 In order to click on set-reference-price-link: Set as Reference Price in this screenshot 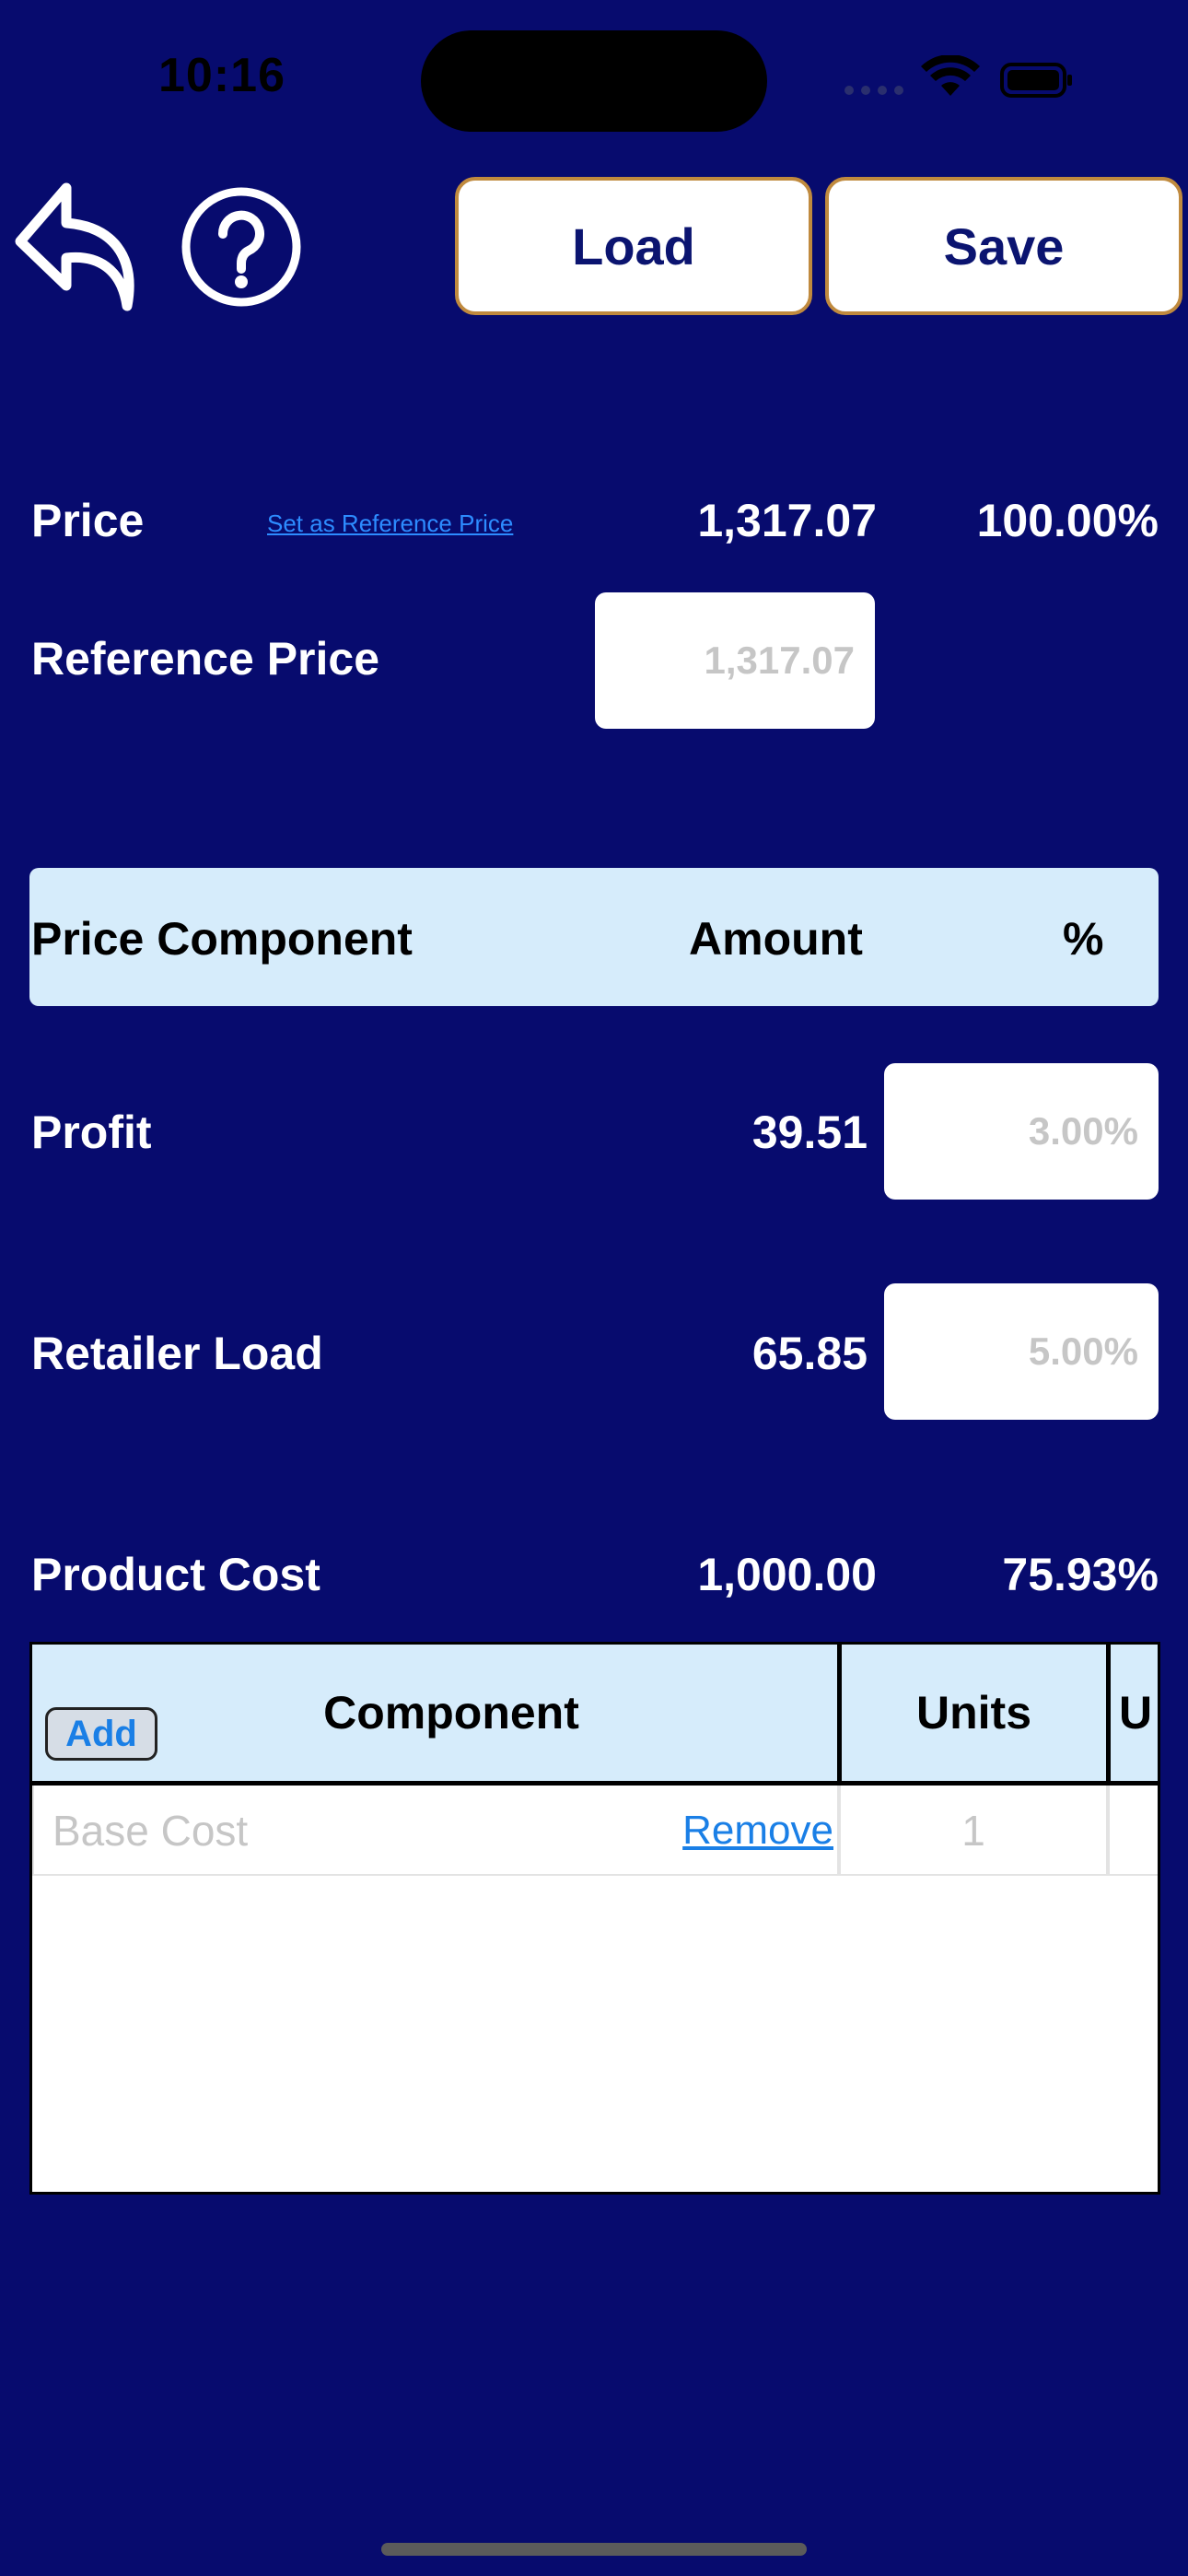, I will do `click(390, 523)`.